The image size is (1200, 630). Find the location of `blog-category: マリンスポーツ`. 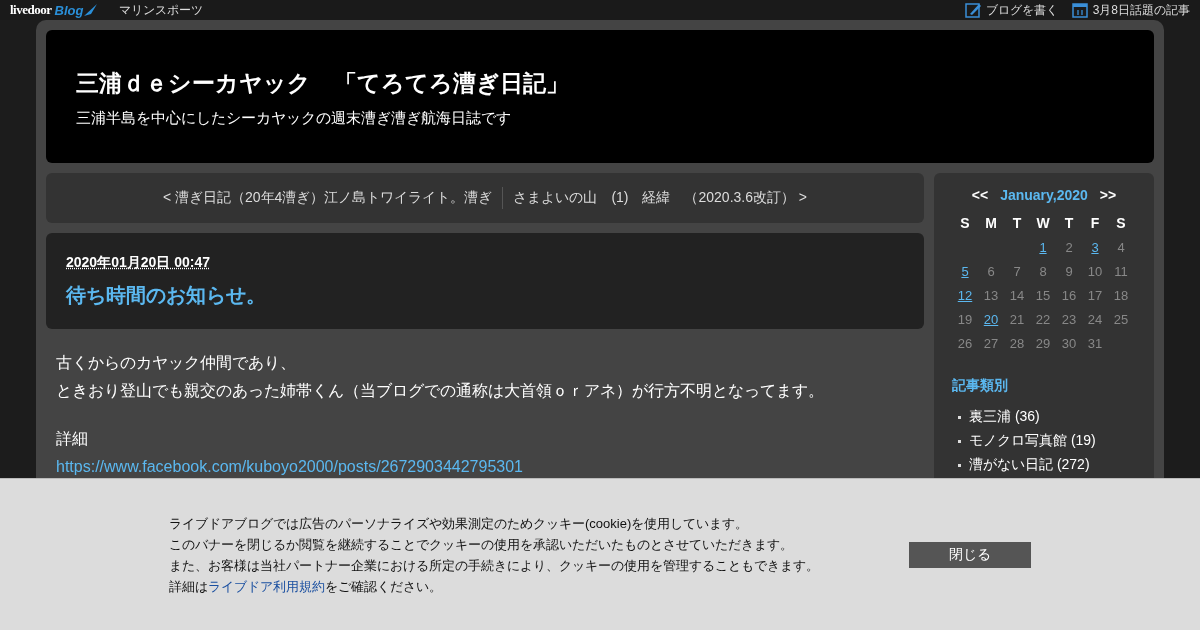

blog-category: マリンスポーツ is located at coordinates (161, 10).